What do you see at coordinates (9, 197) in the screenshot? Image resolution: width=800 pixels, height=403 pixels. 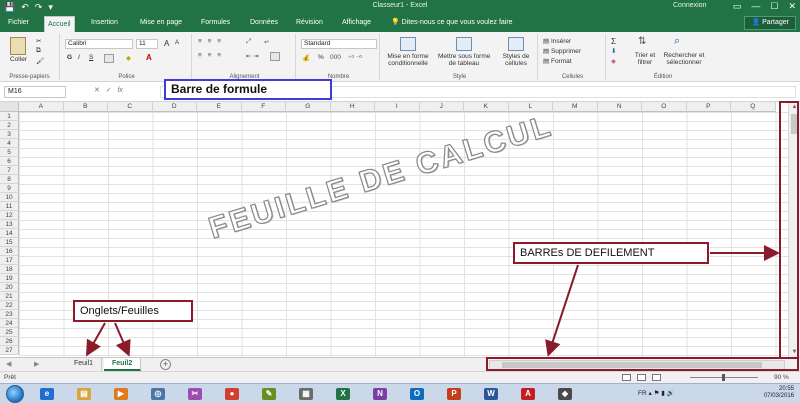 I see `row-header: 10` at bounding box center [9, 197].